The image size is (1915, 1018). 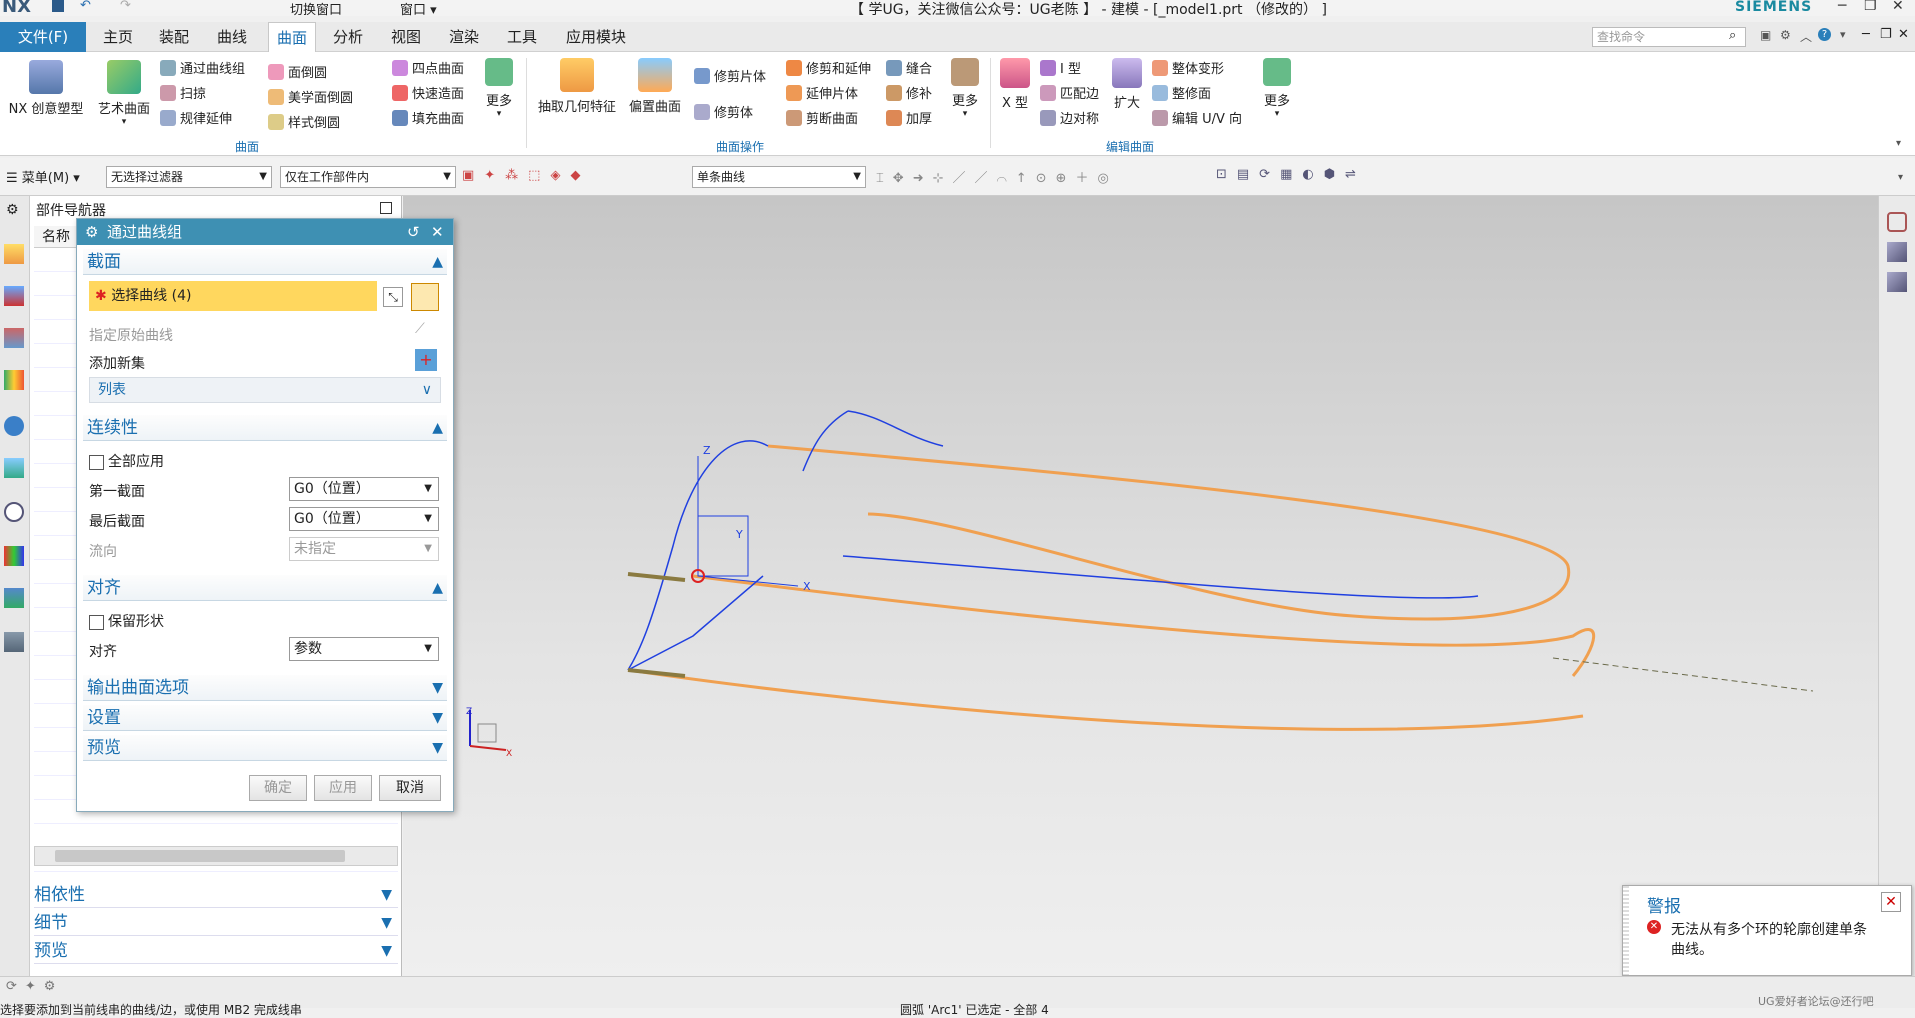 I want to click on menu-button: ☰ 菜单(M) ▾, so click(x=43, y=176).